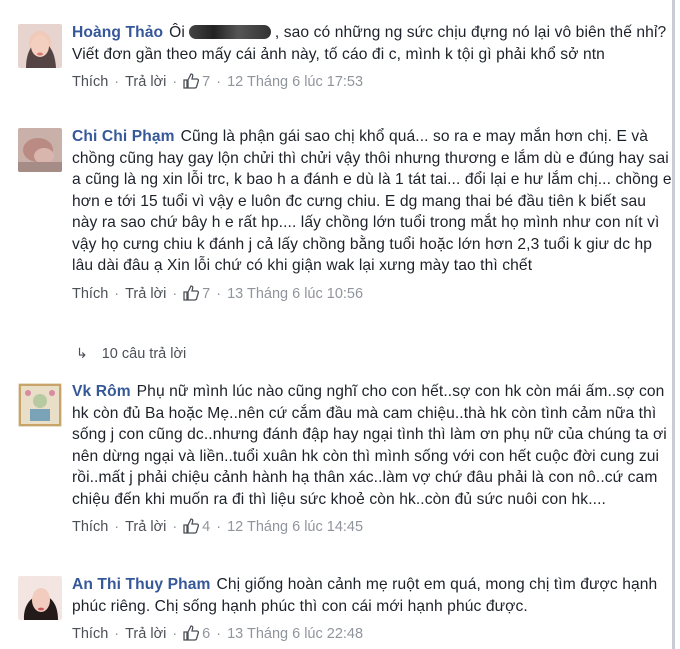  I want to click on comment-prefix: Ôi, so click(177, 32).